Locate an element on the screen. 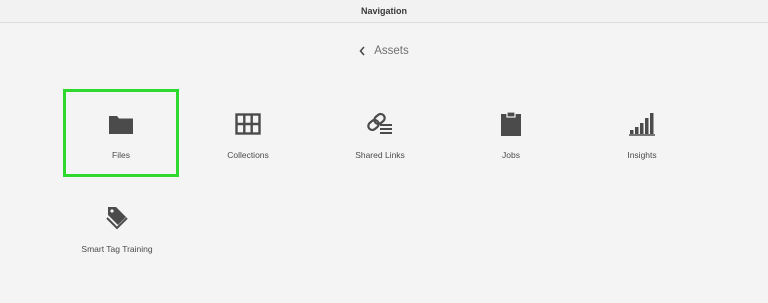 The image size is (768, 303). link-icon is located at coordinates (380, 124).